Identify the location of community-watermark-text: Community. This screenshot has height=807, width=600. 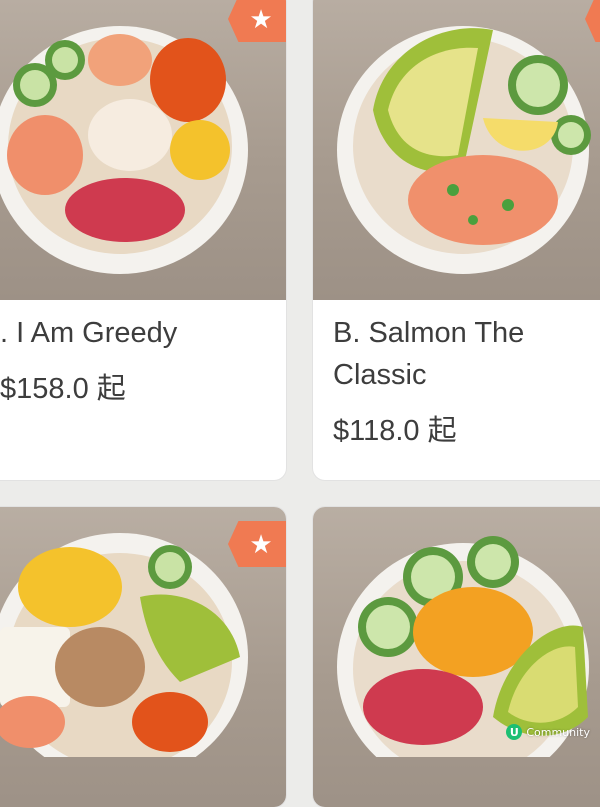
(558, 732).